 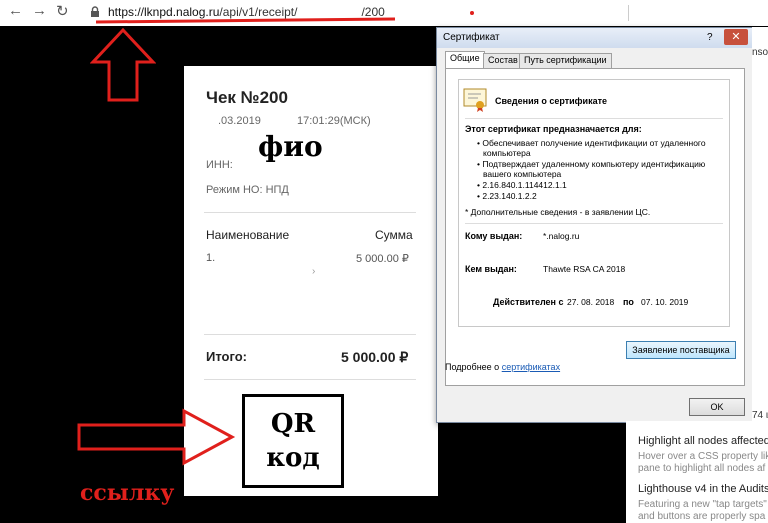 What do you see at coordinates (156, 437) in the screenshot?
I see `right-arrow-annotation` at bounding box center [156, 437].